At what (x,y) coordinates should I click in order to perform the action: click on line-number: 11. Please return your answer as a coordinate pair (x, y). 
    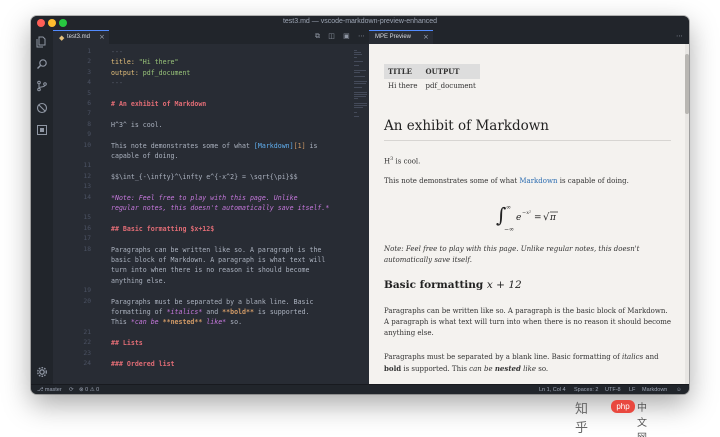
    Looking at the image, I should click on (87, 166).